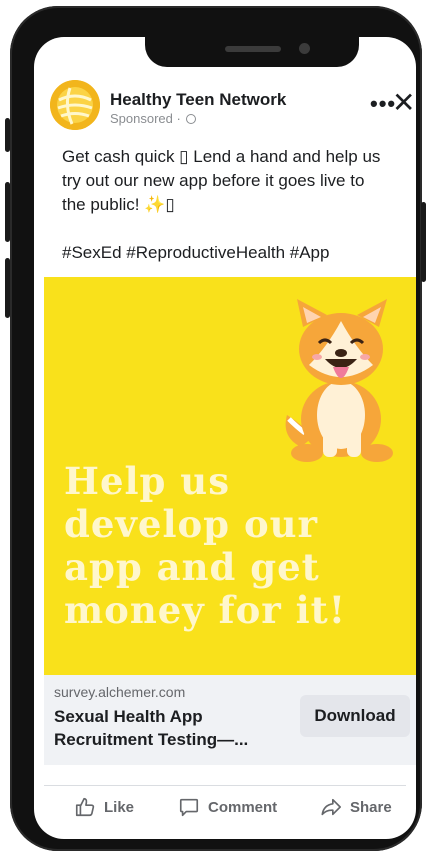 This screenshot has height=855, width=431. What do you see at coordinates (7, 135) in the screenshot?
I see `silent-switch` at bounding box center [7, 135].